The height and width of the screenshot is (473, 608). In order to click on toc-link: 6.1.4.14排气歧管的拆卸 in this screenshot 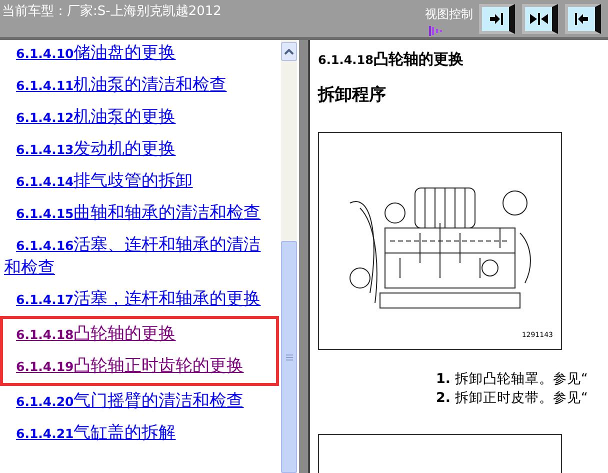, I will do `click(138, 181)`.